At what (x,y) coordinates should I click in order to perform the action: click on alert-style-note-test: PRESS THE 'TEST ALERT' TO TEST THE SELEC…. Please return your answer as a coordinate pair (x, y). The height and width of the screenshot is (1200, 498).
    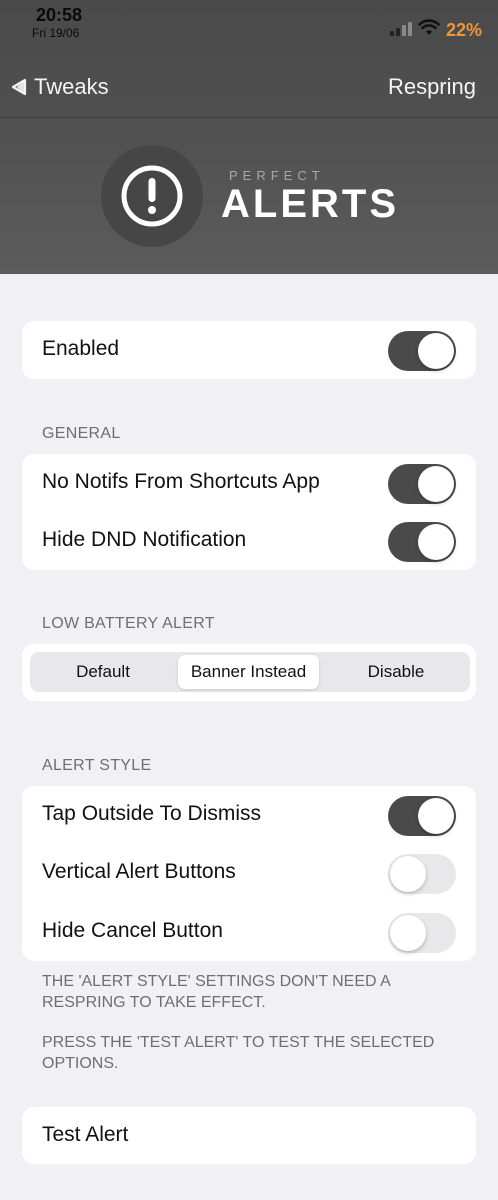
    Looking at the image, I should click on (238, 1053).